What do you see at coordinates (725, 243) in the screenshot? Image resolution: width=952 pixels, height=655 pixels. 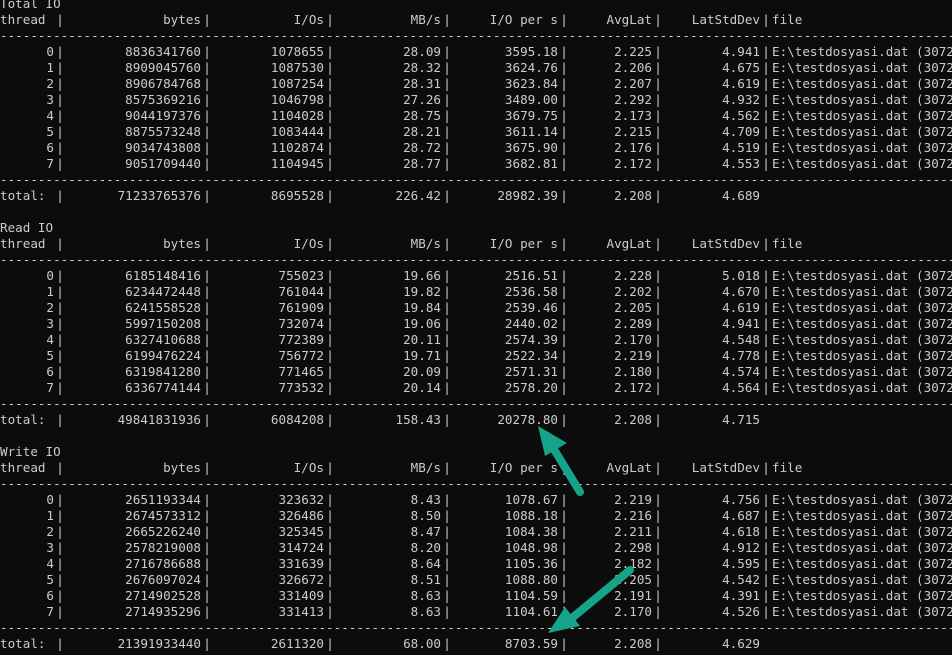 I see `header-latstddev: LatStdDev` at bounding box center [725, 243].